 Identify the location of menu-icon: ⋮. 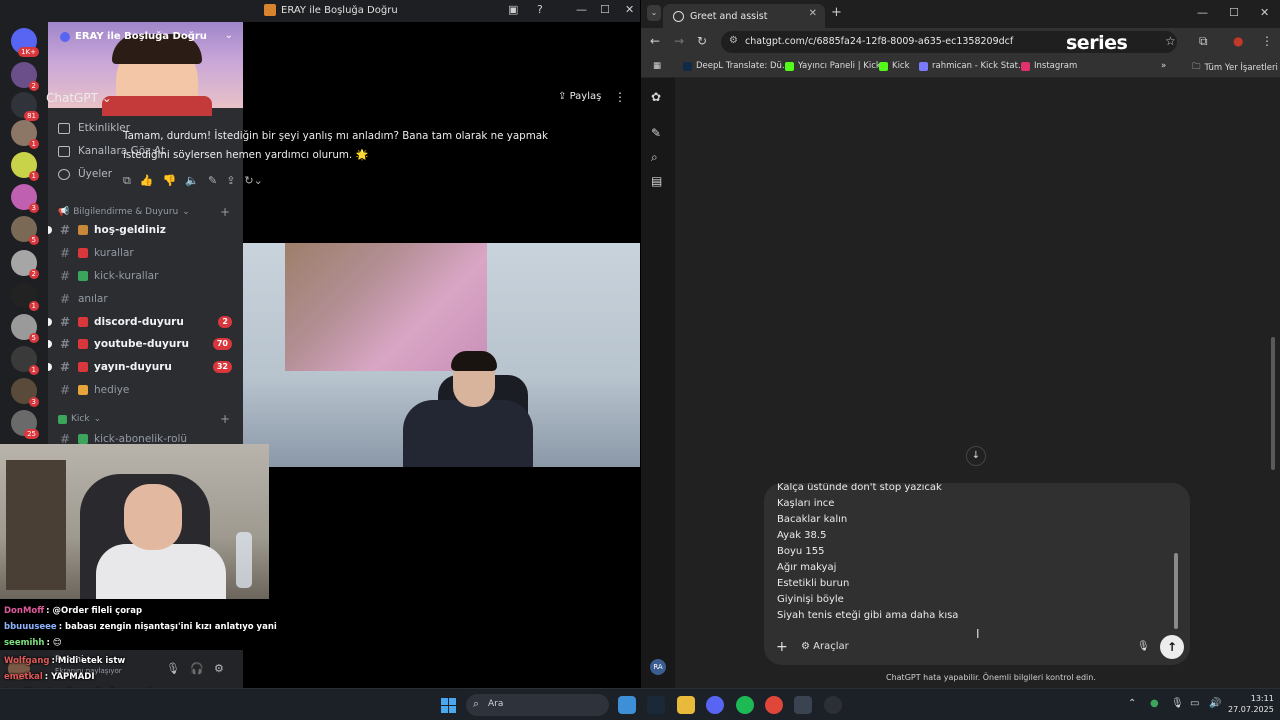
(1267, 41).